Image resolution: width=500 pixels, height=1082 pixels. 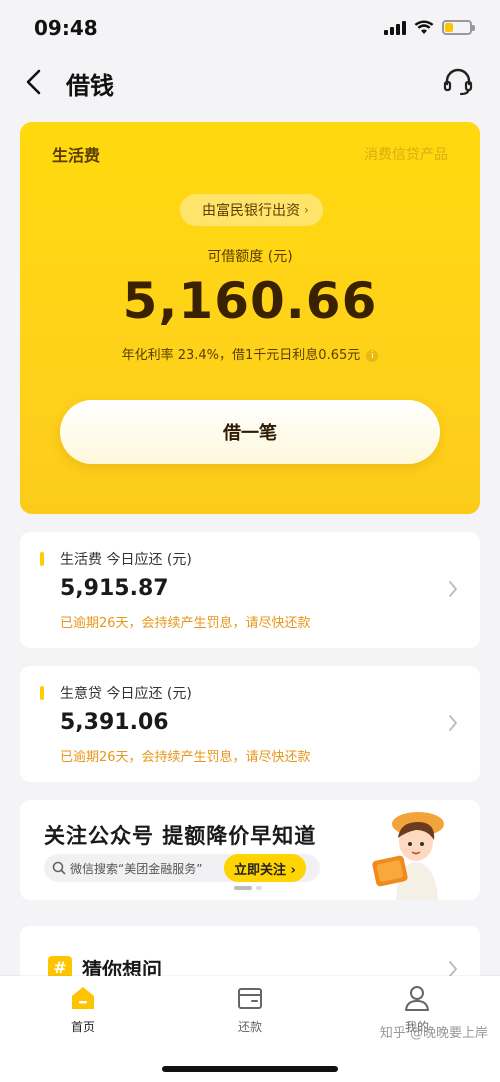 I want to click on tab-label: 首页, so click(x=82, y=1027).